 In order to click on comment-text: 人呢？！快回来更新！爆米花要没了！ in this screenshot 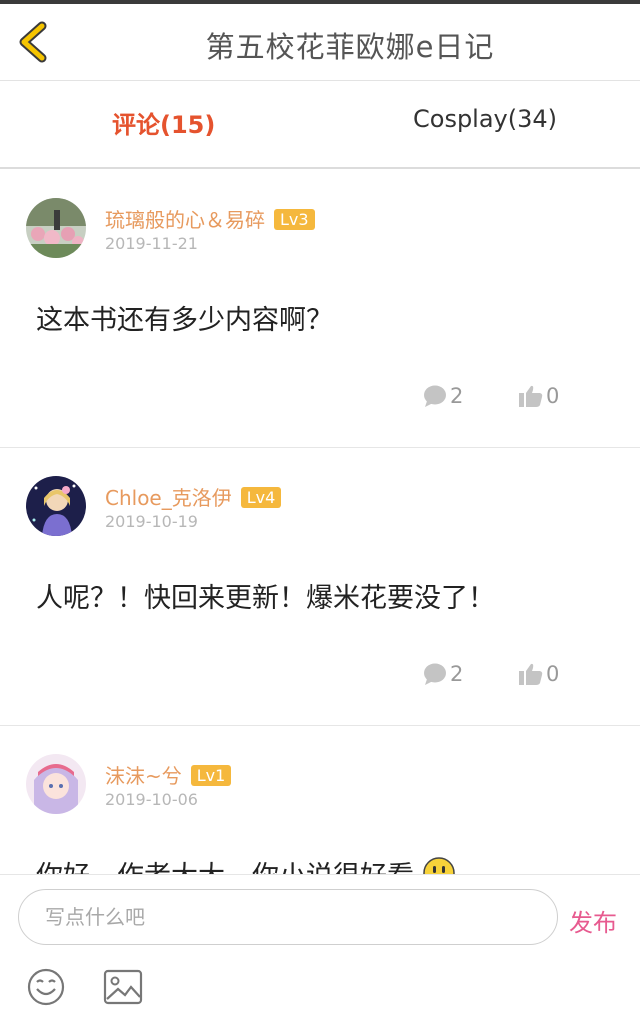, I will do `click(265, 598)`.